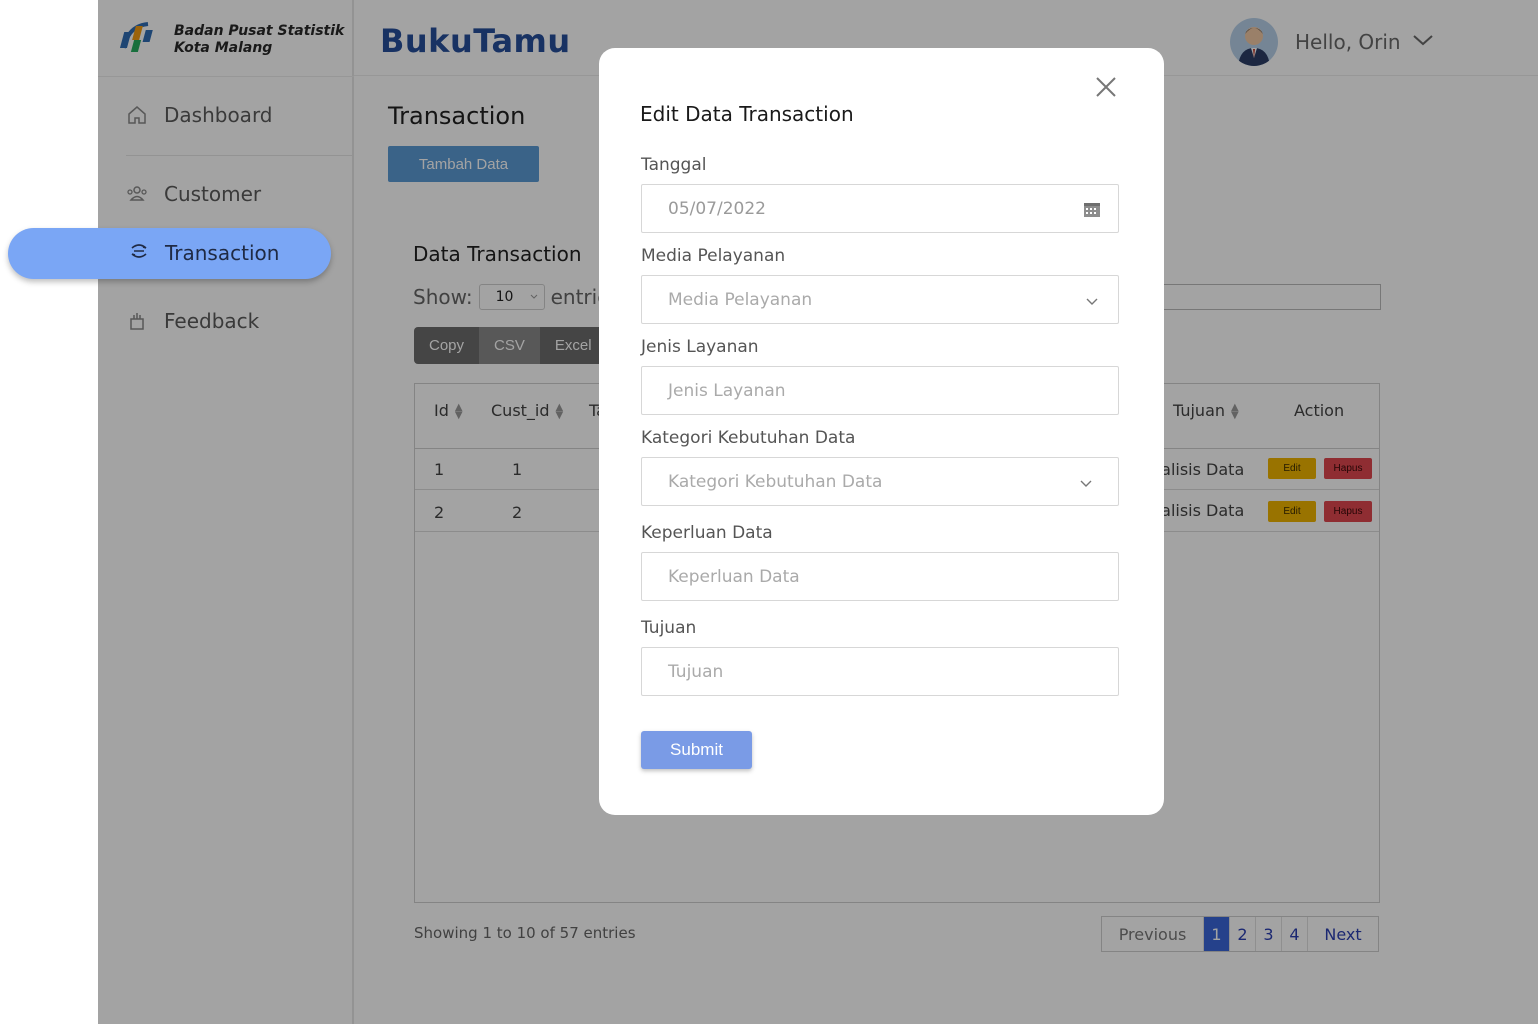 This screenshot has width=1538, height=1024. I want to click on close-icon, so click(1106, 87).